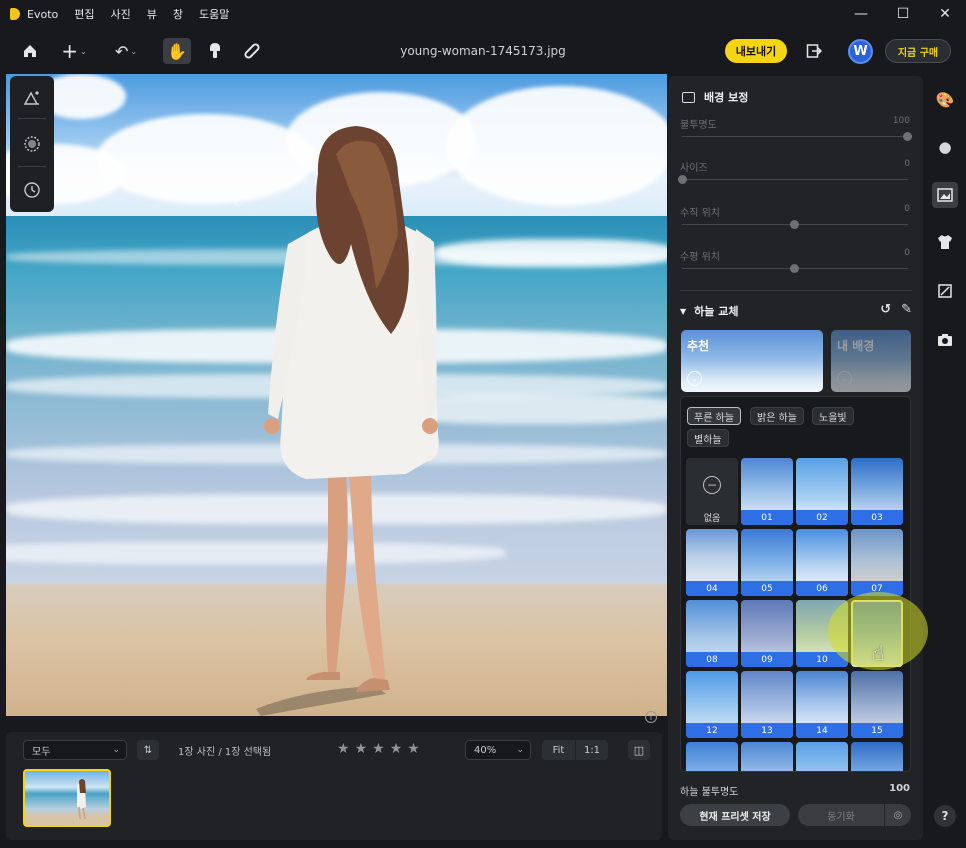 The width and height of the screenshot is (966, 848). I want to click on hand-tool-icon: ✋, so click(177, 51).